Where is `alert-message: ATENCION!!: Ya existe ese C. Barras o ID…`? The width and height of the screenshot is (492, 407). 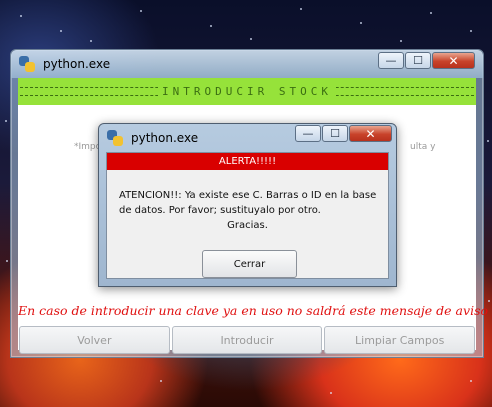 alert-message: ATENCION!!: Ya existe ese C. Barras o ID… is located at coordinates (247, 210).